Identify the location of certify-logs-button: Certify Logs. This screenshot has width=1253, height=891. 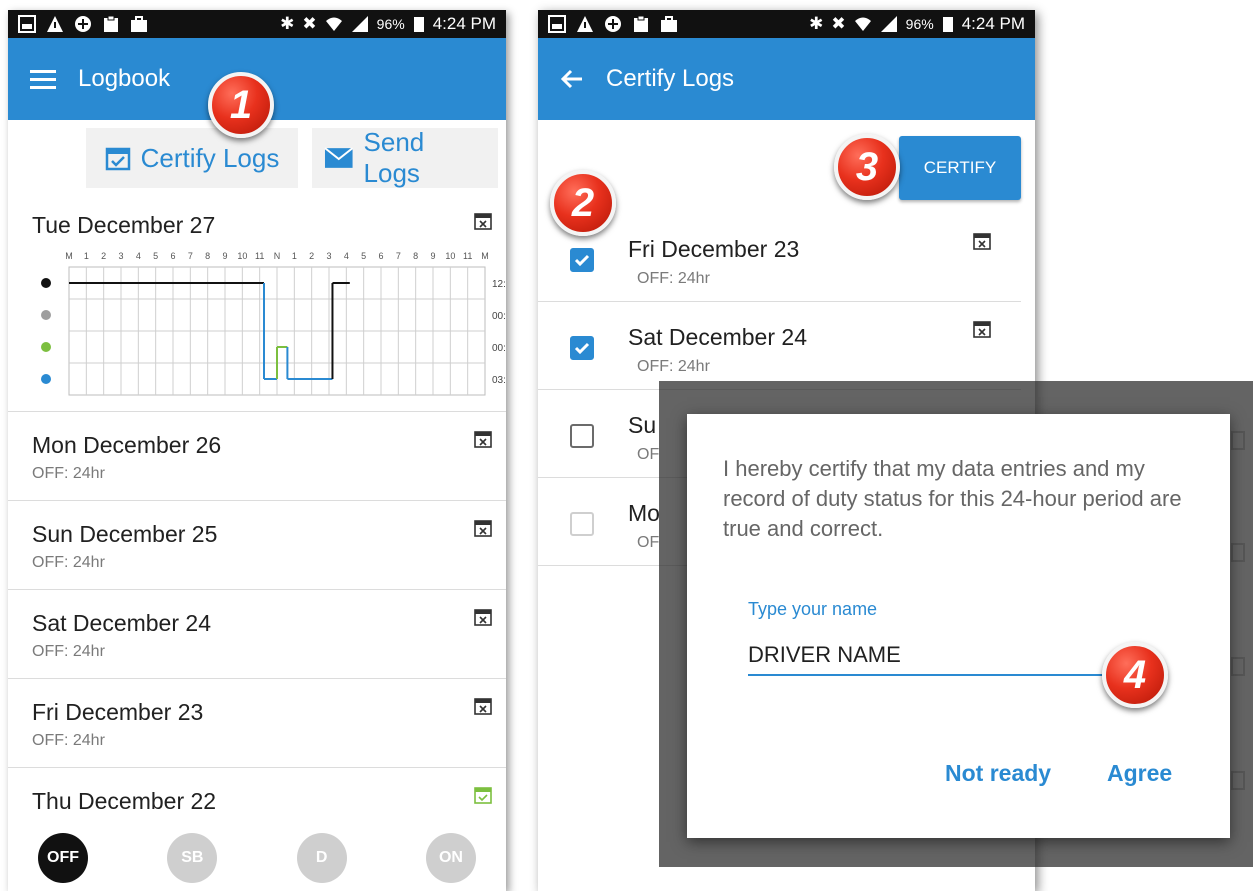
(192, 158).